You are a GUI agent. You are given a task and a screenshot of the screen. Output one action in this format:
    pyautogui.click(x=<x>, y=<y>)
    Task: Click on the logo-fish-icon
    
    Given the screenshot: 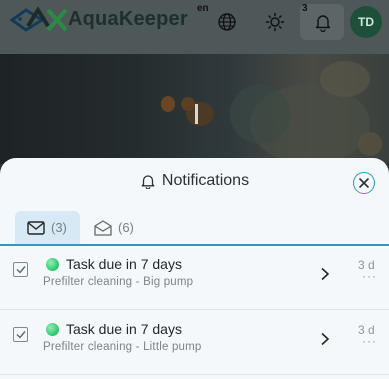 What is the action you would take?
    pyautogui.click(x=38, y=20)
    